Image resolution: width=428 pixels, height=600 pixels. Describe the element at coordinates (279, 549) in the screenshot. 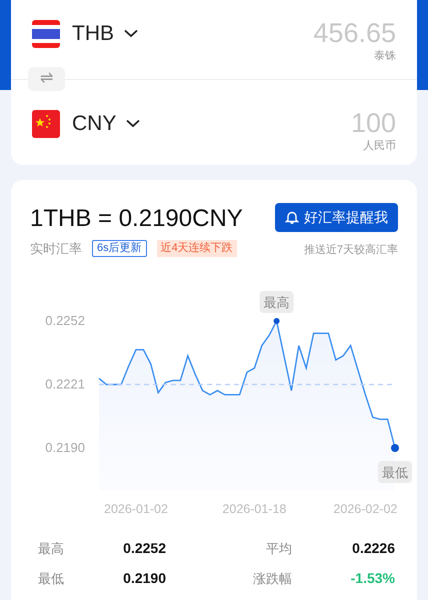

I see `stat-label: 平均` at that location.